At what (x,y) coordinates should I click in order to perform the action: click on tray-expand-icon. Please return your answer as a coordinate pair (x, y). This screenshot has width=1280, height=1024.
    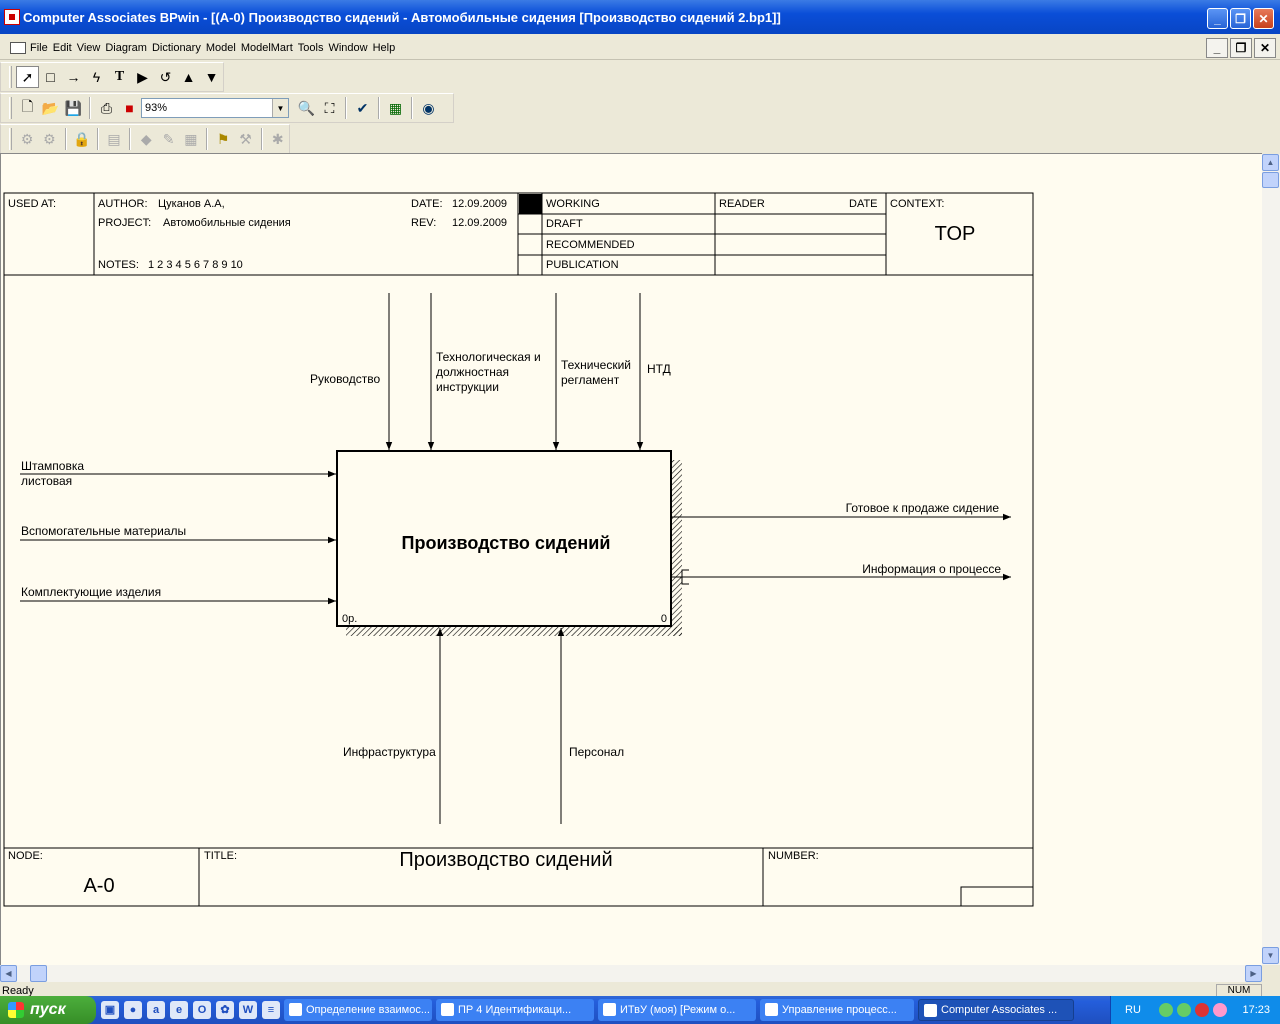
    Looking at the image, I should click on (1165, 1010).